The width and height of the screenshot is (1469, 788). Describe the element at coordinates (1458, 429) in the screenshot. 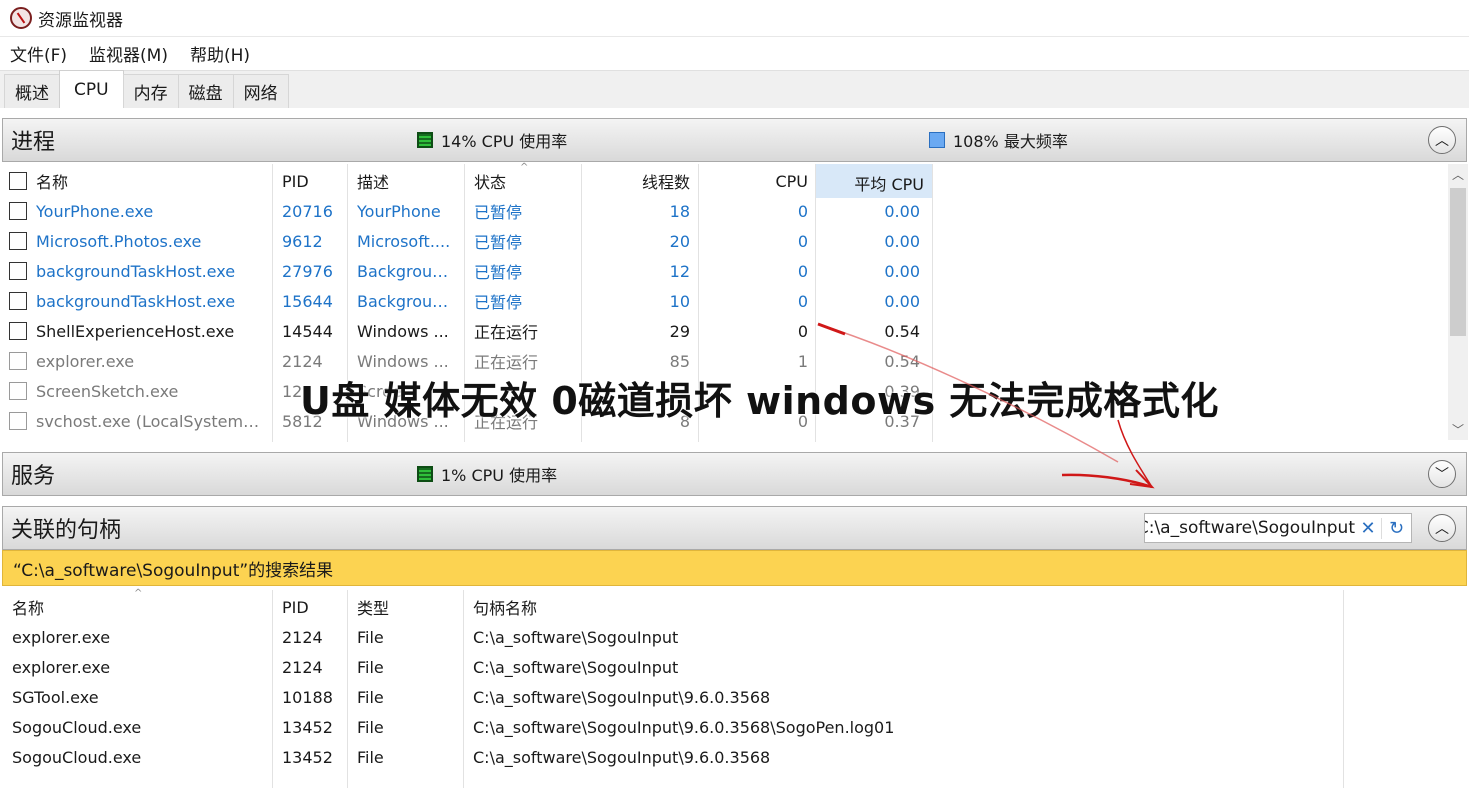

I see `scroll-down-arrow-icon: ﹀` at that location.